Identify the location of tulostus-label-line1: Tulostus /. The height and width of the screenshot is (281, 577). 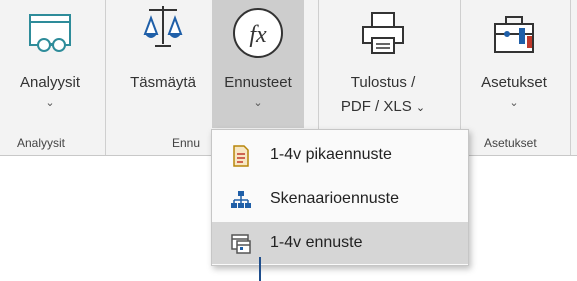
(383, 82).